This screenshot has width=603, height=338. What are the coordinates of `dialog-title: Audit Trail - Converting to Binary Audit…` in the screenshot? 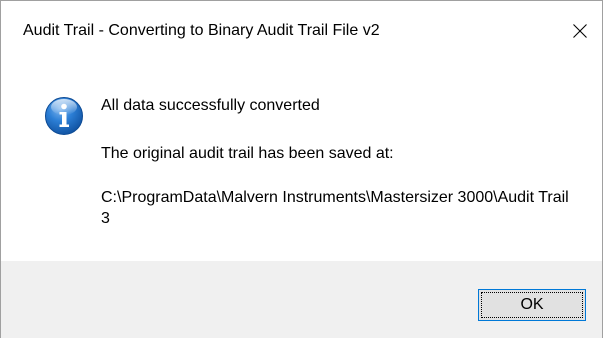 It's located at (201, 30).